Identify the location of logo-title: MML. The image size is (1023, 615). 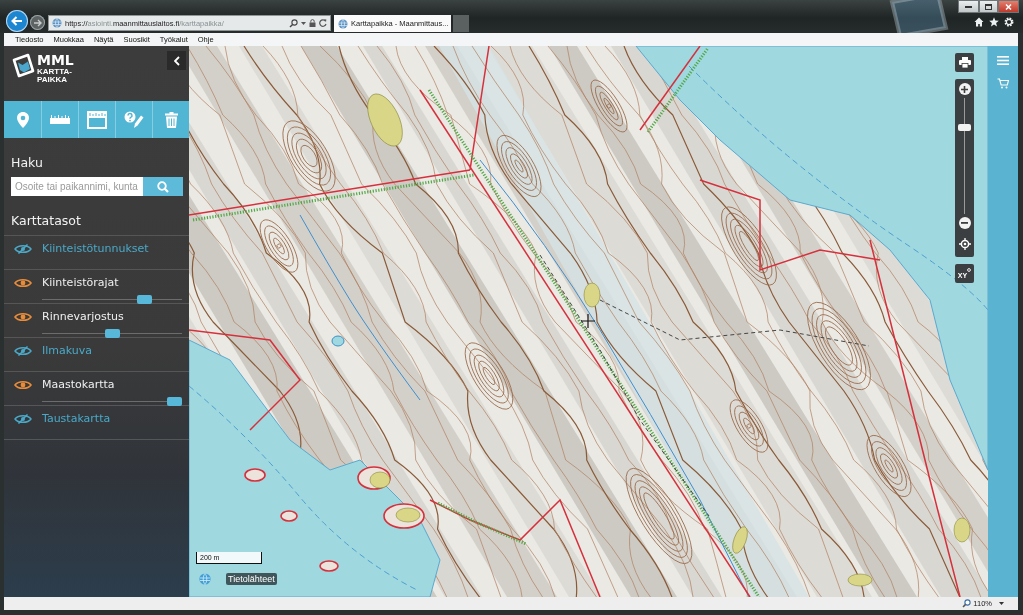
(55, 60).